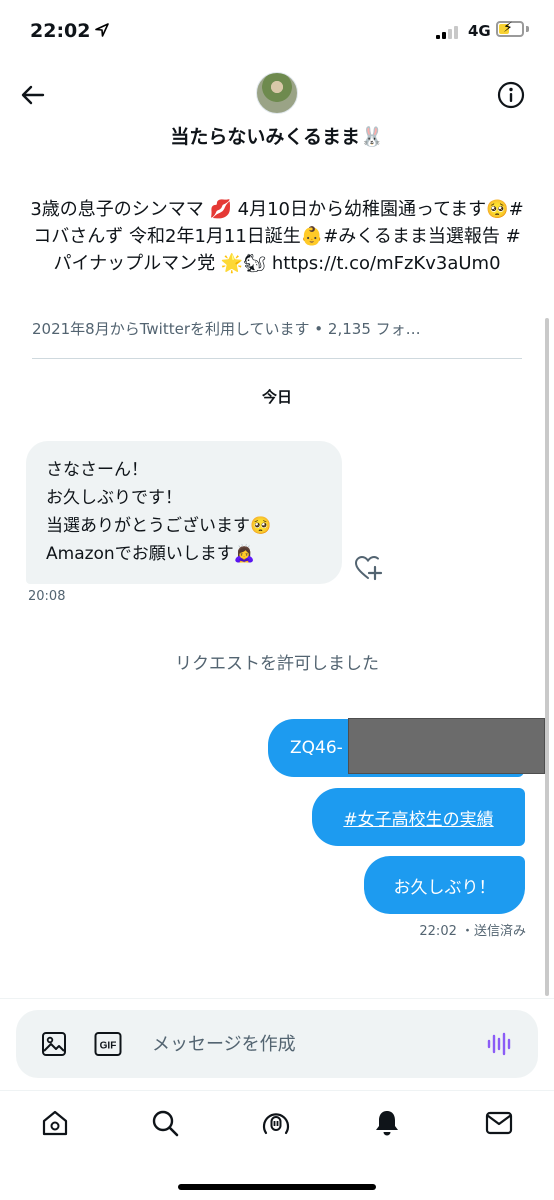  I want to click on message-line: 当選ありがとうございます🥺, so click(159, 526).